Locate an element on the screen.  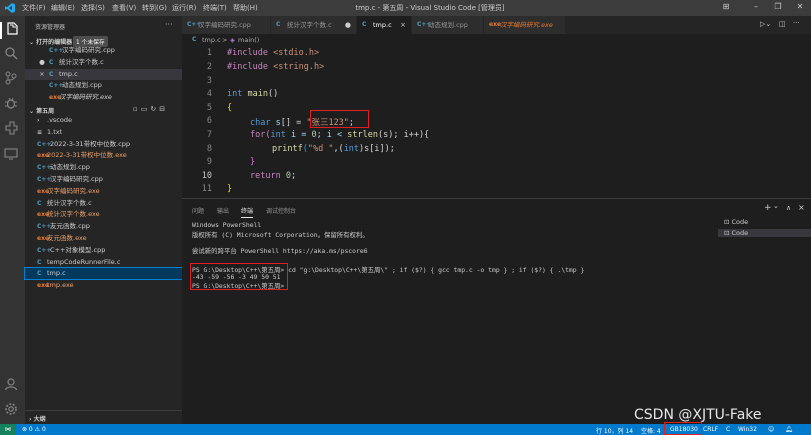
open-editor-item: exe汉字编码研究.exe is located at coordinates (103, 97).